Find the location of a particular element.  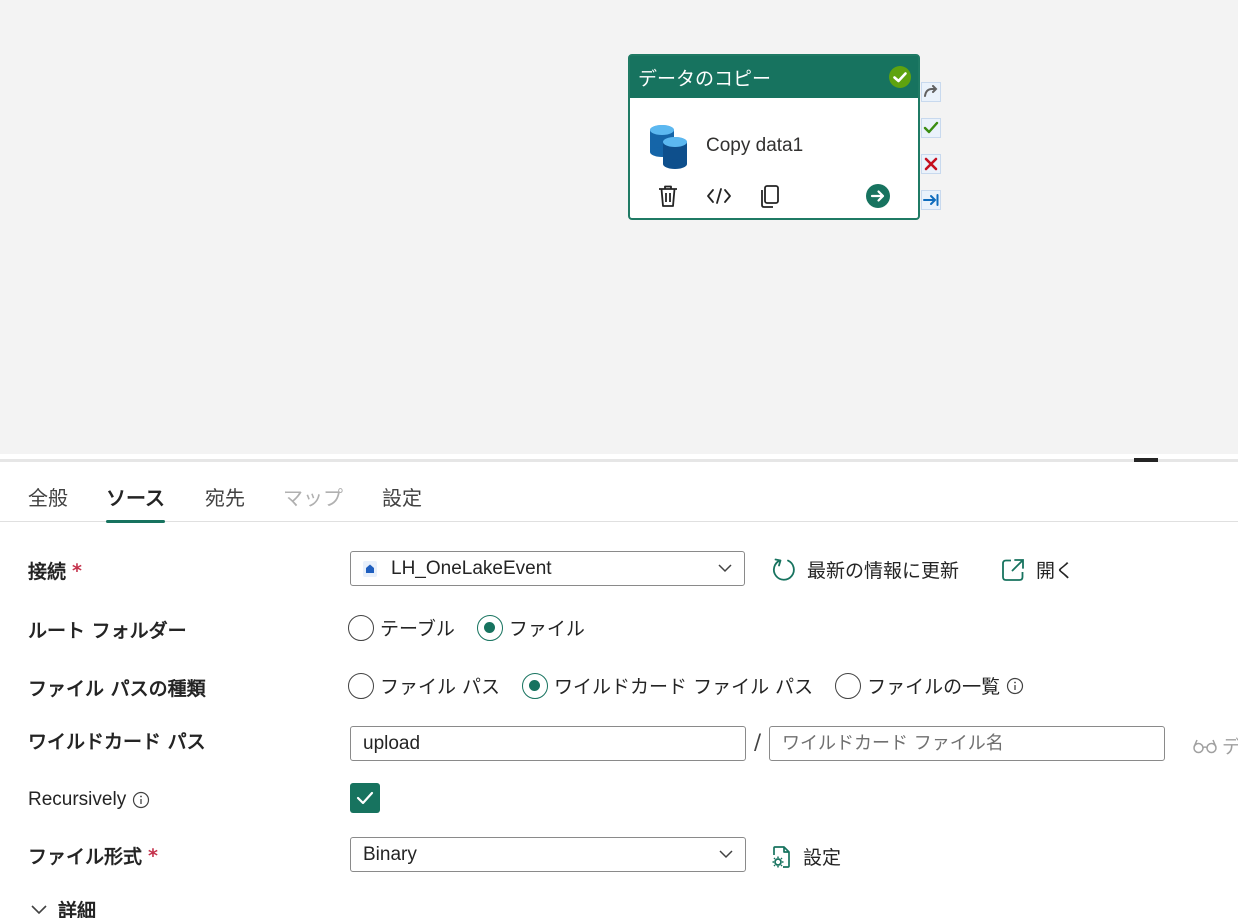

radio-wildcard-path: ワイルドカード ファイル パス is located at coordinates (667, 685).